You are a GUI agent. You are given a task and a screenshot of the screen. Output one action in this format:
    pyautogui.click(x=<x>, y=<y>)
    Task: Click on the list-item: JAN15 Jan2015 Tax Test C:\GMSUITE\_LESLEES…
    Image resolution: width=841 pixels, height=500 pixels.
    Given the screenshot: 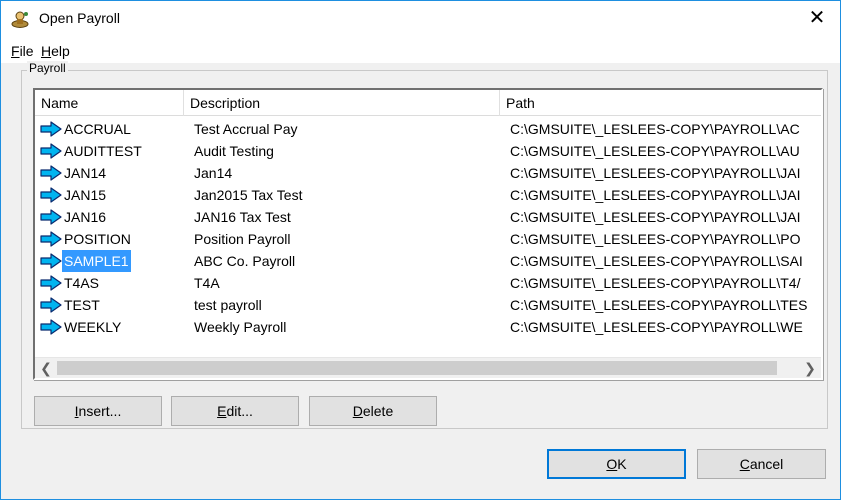 What is the action you would take?
    pyautogui.click(x=428, y=195)
    